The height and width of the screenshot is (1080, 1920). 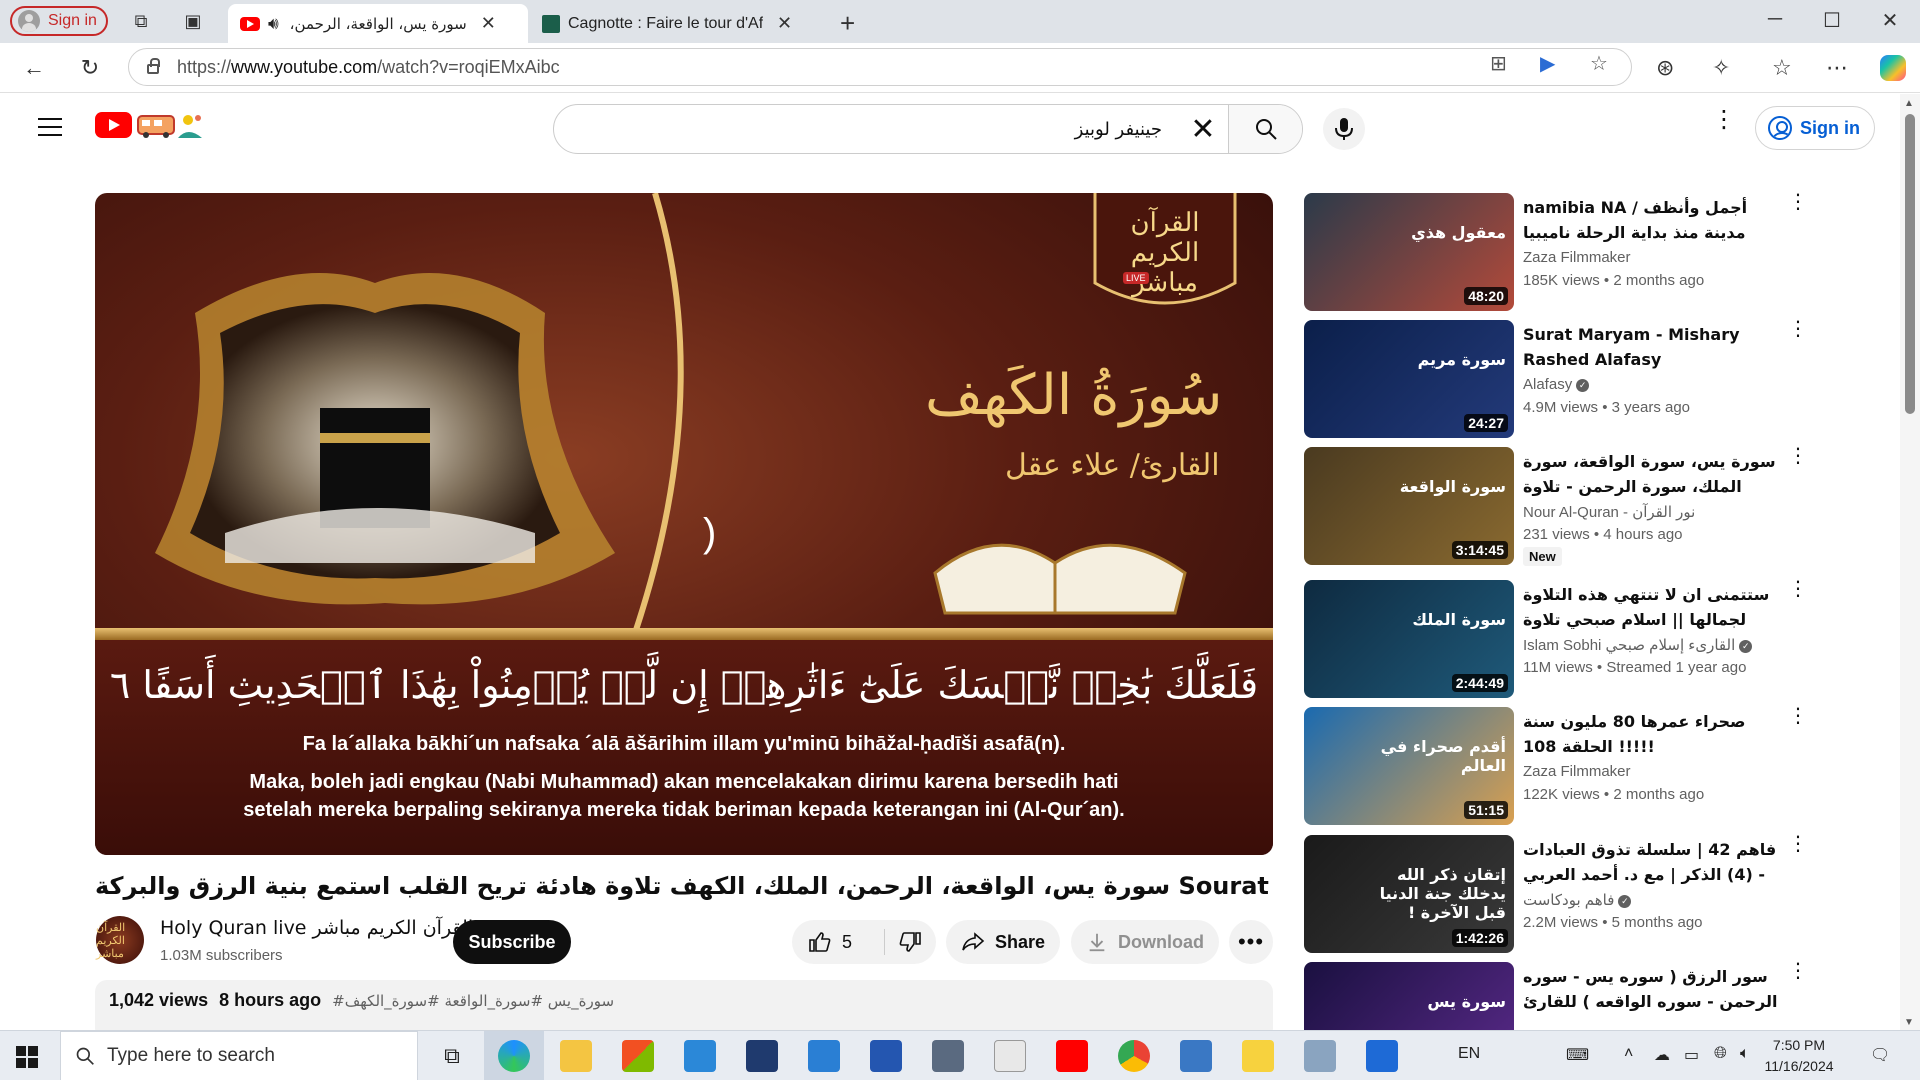 I want to click on vscode-icon, so click(x=824, y=1056).